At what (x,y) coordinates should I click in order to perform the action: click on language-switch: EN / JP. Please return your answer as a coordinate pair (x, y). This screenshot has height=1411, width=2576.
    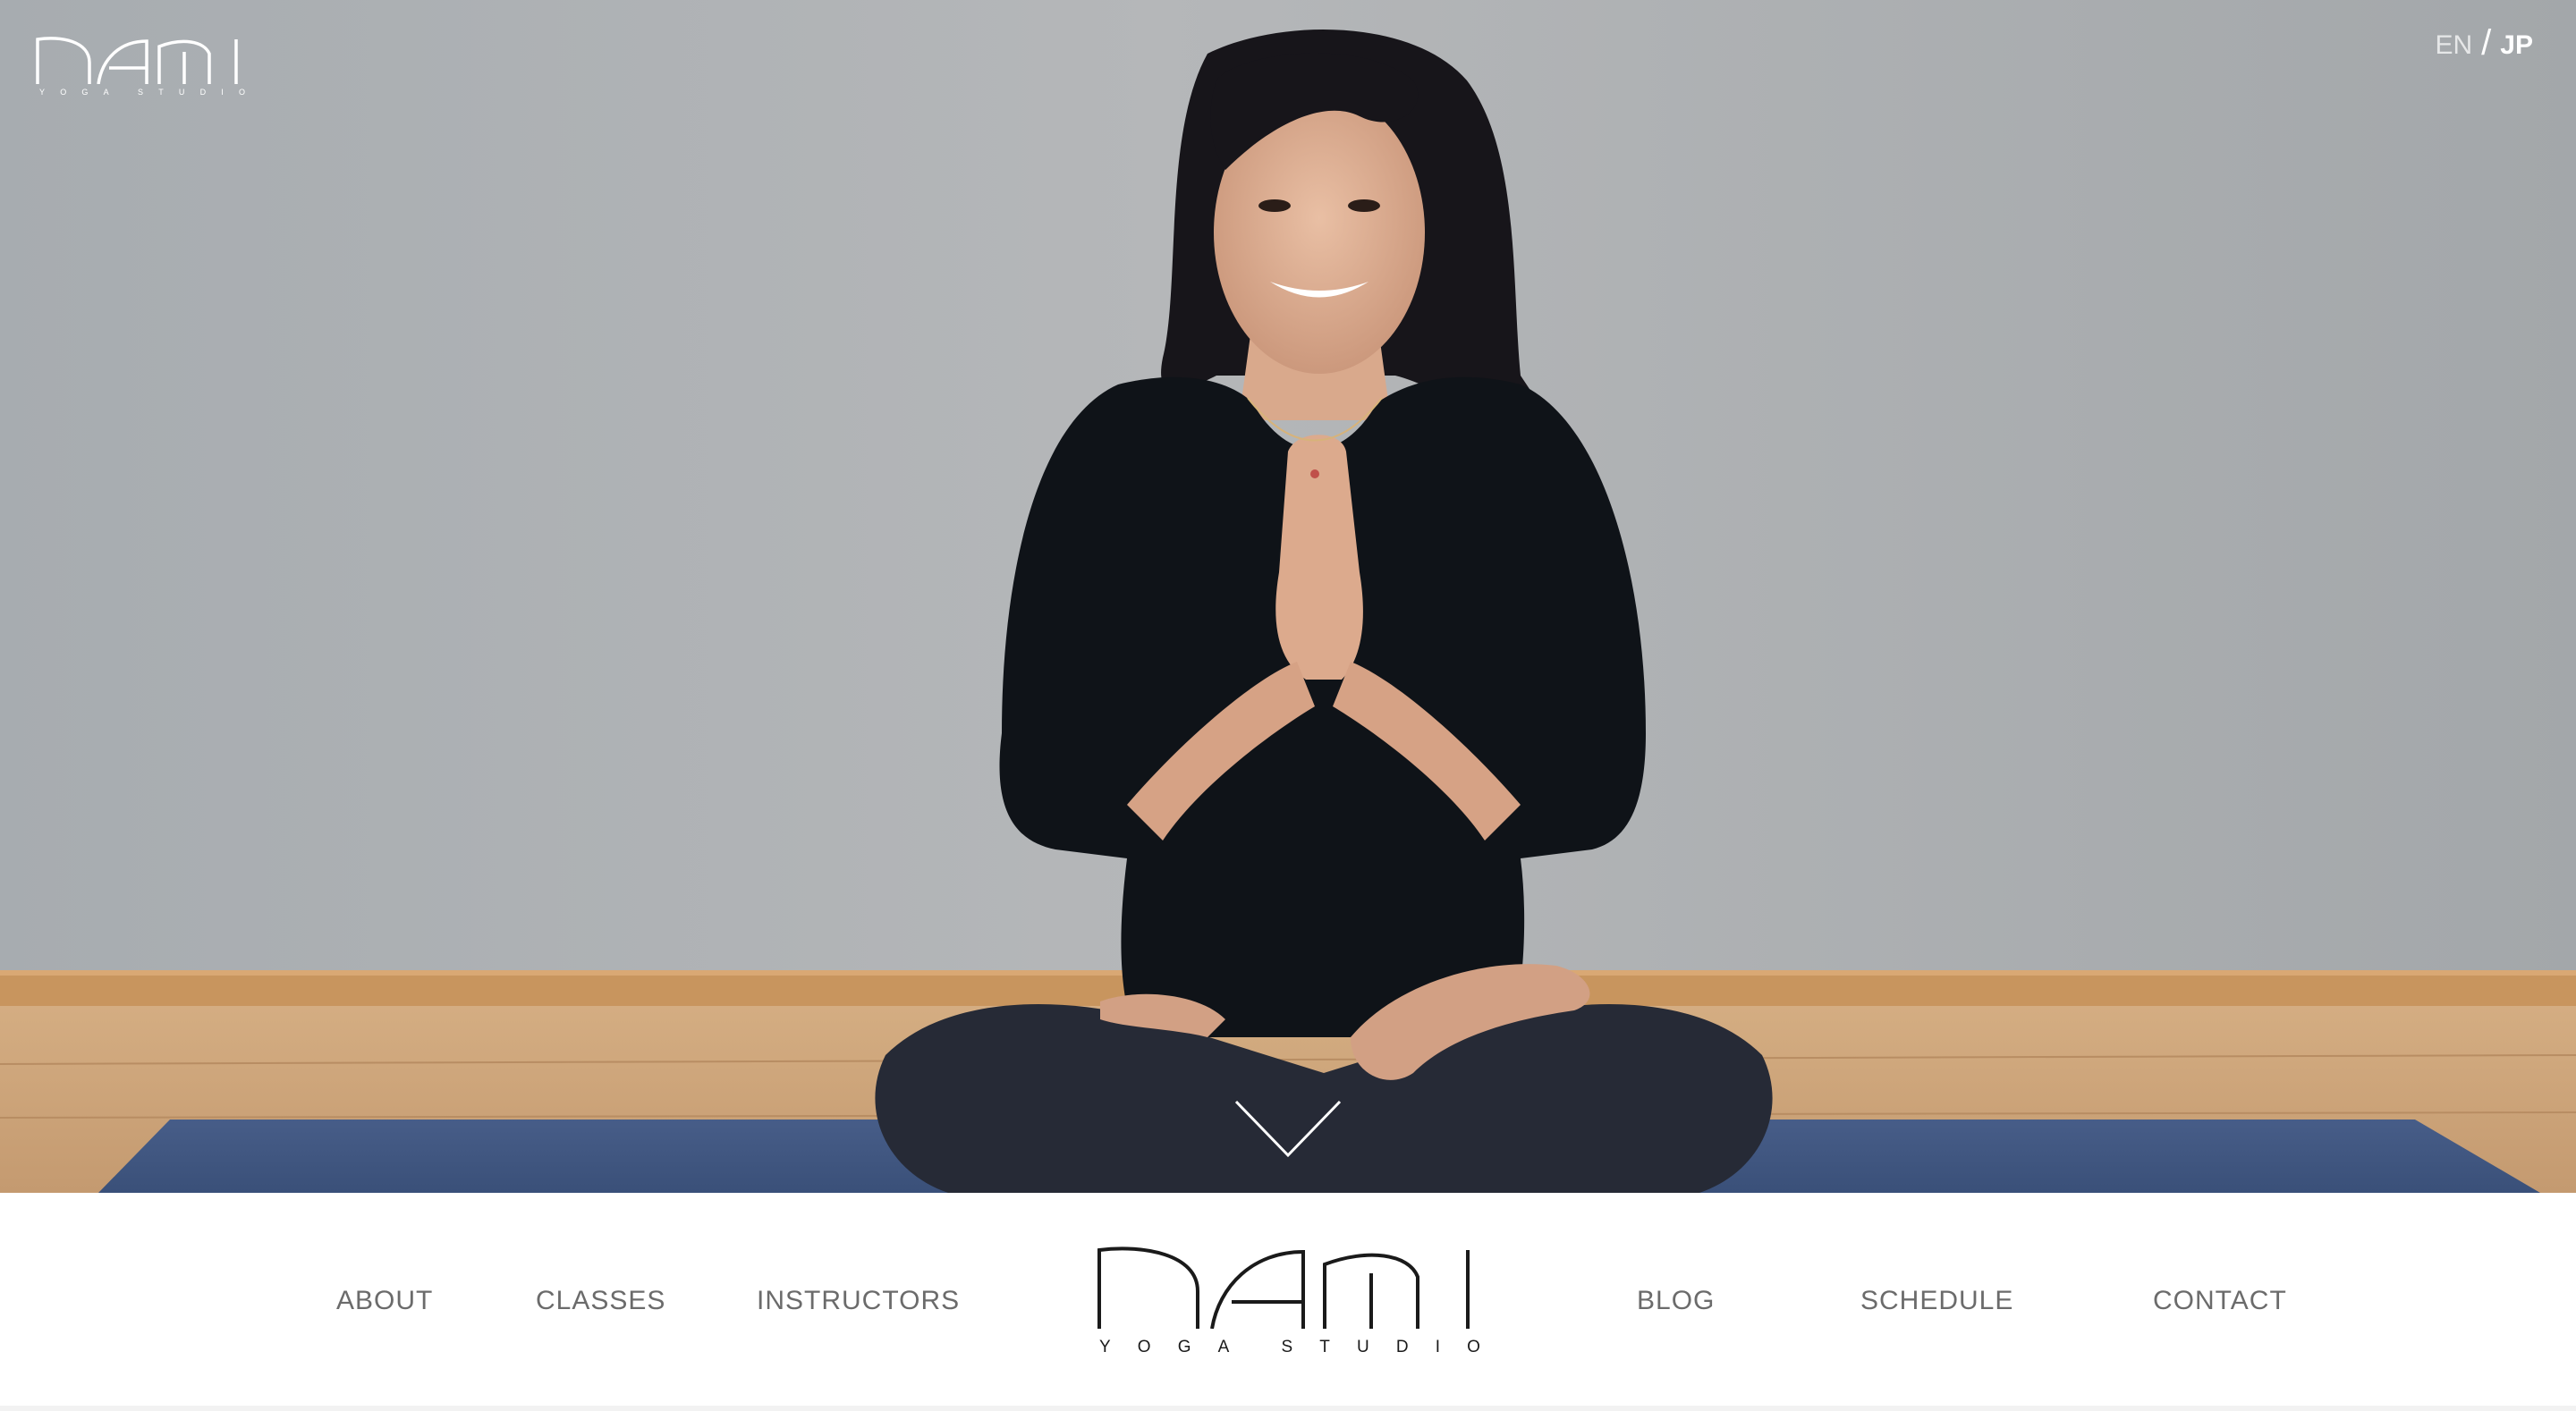
    Looking at the image, I should click on (2484, 43).